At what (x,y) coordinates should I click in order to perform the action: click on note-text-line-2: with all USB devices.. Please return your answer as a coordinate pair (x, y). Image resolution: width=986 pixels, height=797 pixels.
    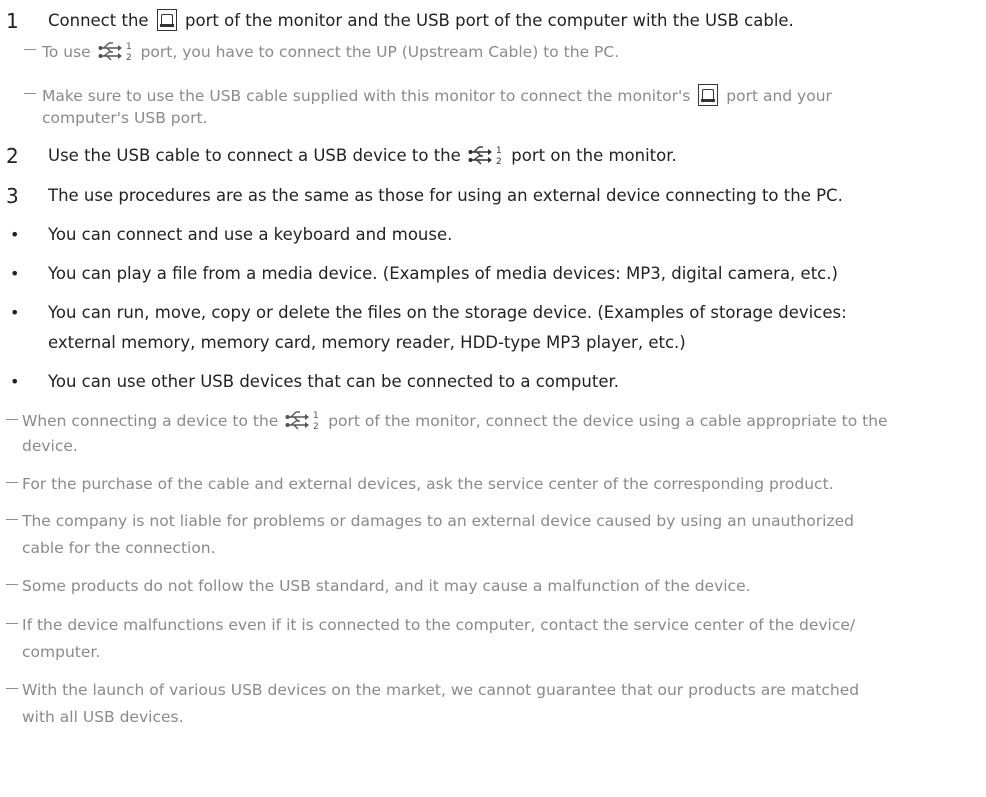
    Looking at the image, I should click on (103, 717).